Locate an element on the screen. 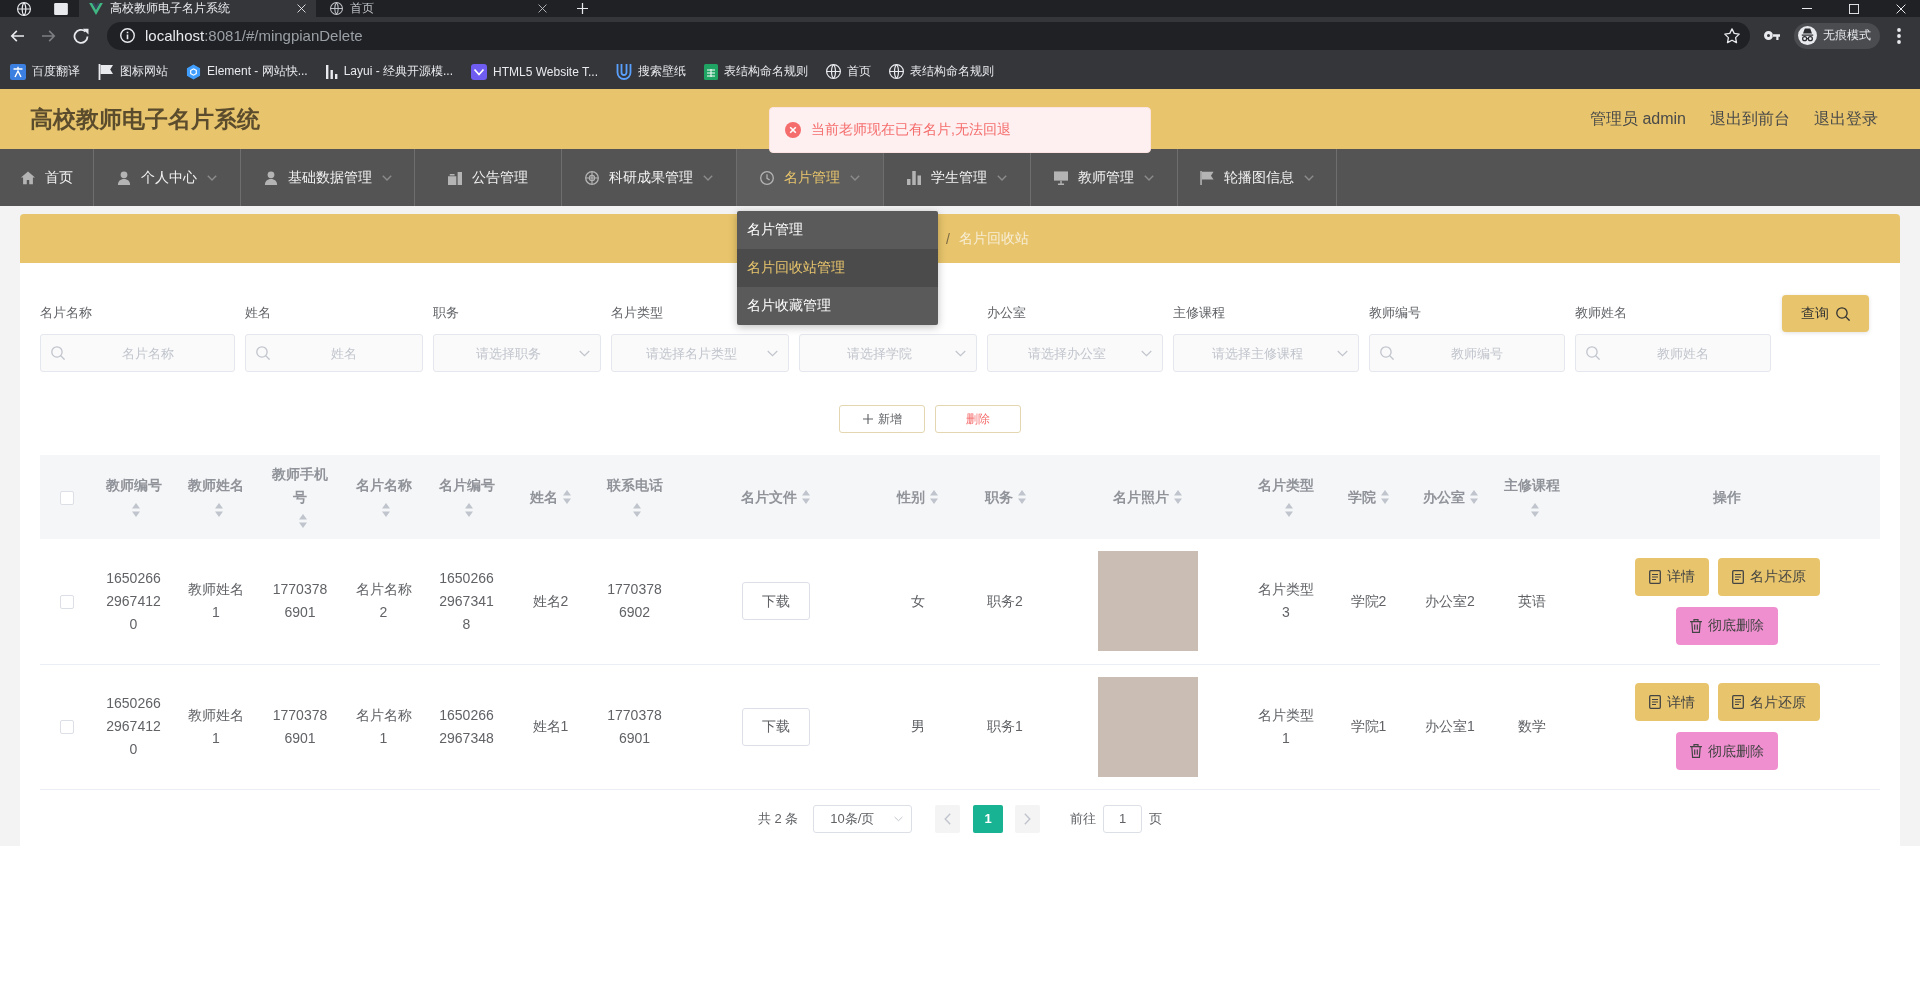  page-input: 1 is located at coordinates (1123, 818).